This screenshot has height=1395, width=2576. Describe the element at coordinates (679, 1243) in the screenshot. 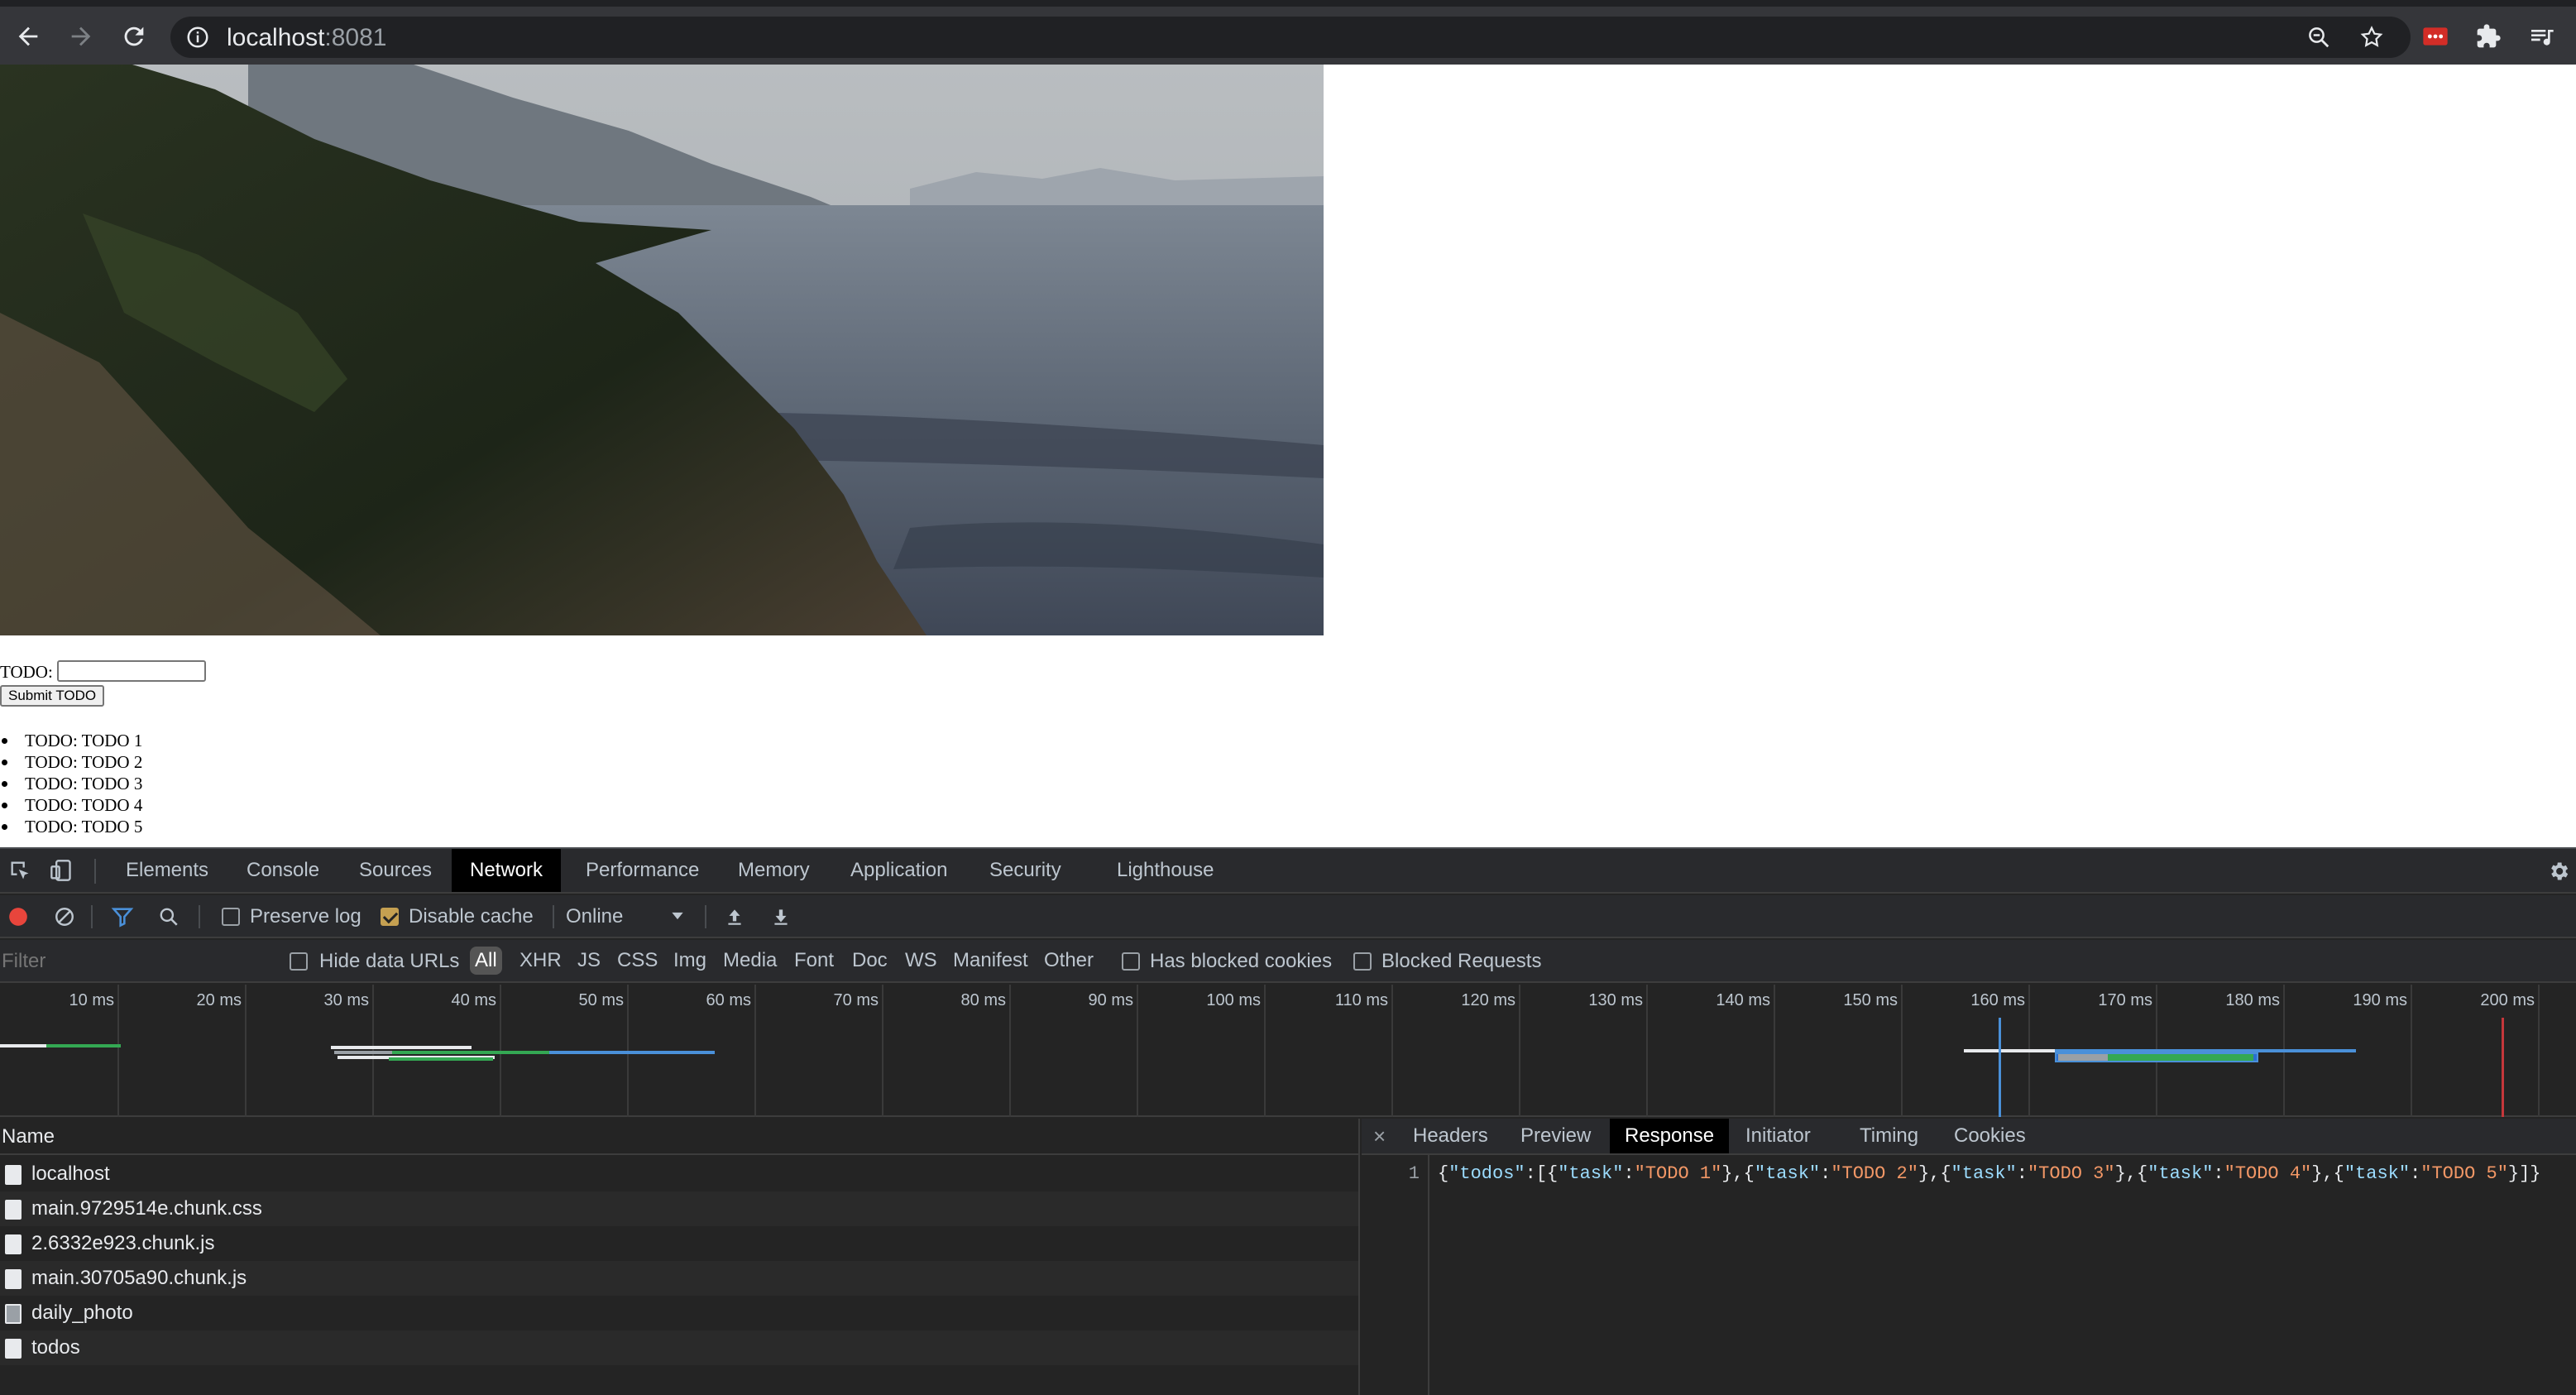

I see `request-row-vendor-js: 2.6332e923.chunk.js` at that location.